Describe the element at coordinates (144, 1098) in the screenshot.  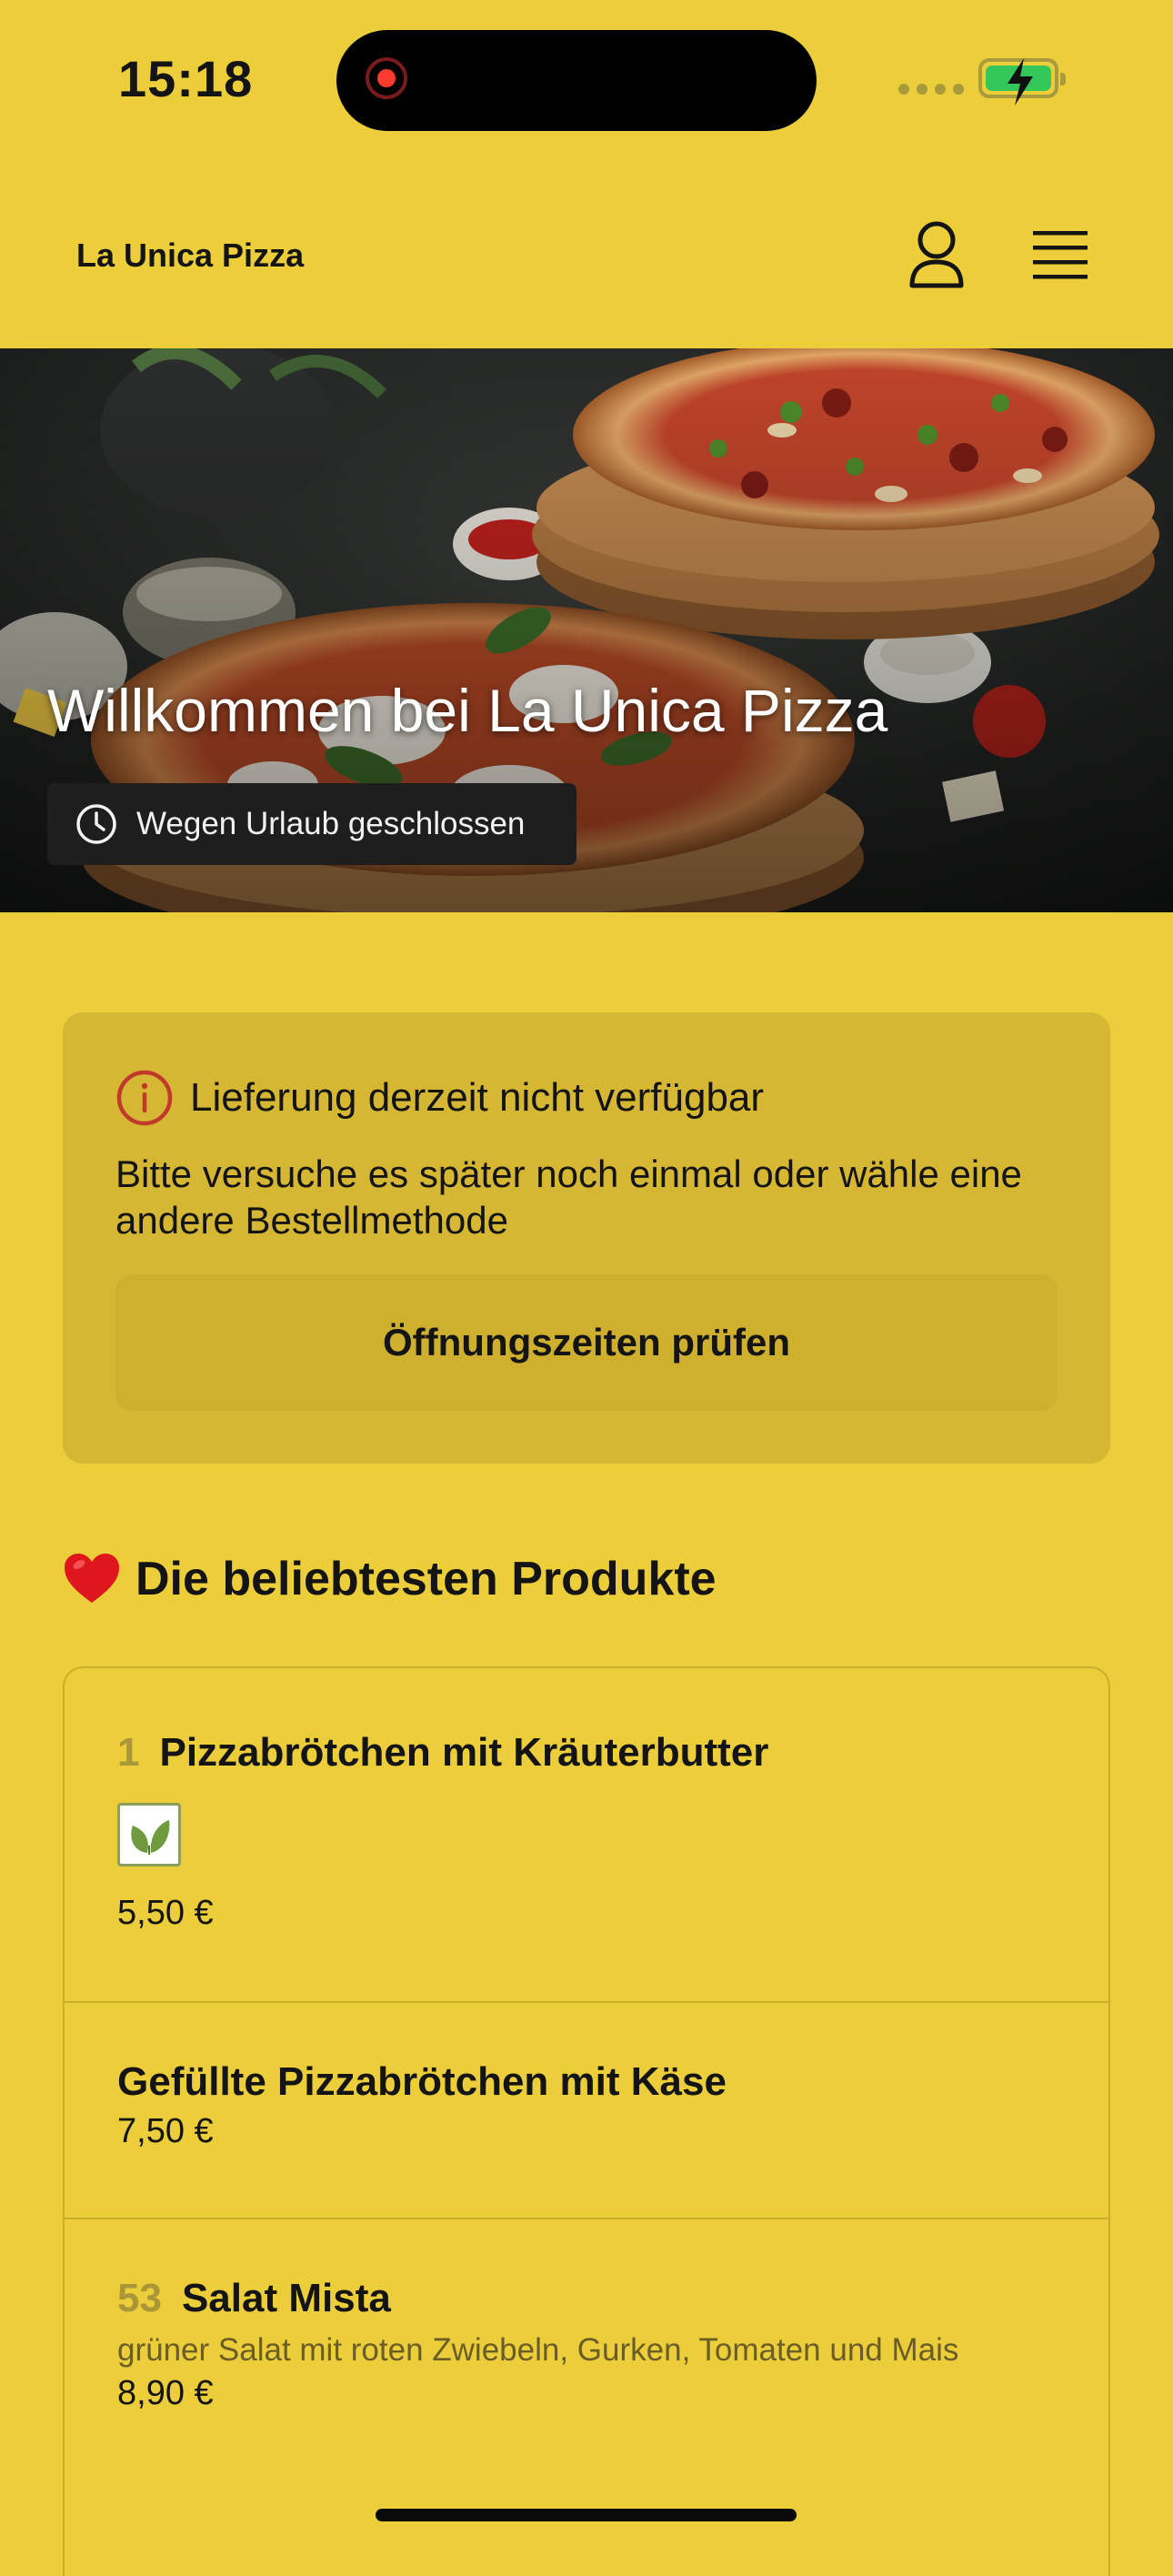
I see `info-icon` at that location.